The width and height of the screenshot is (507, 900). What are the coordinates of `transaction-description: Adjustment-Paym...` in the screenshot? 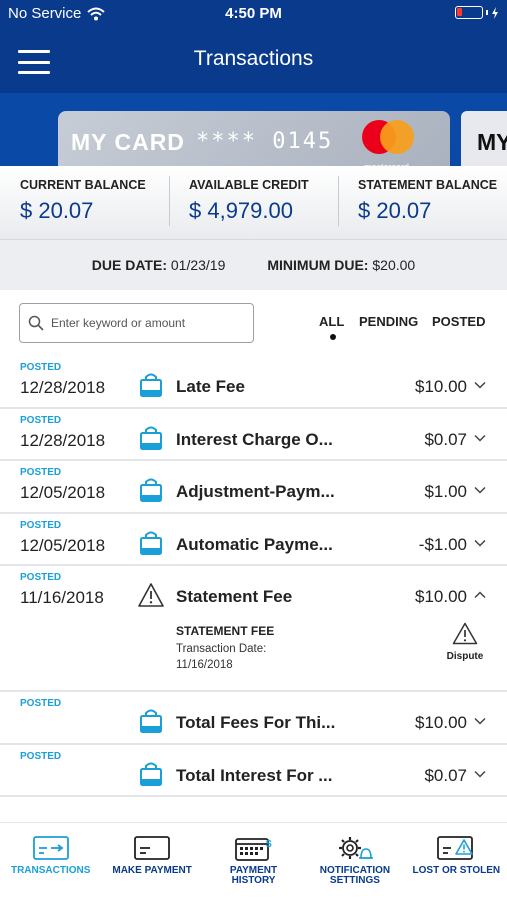 It's located at (255, 491).